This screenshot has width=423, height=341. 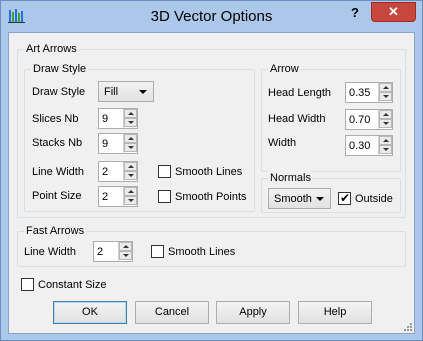 I want to click on normals-group-title: Normals, so click(x=290, y=178).